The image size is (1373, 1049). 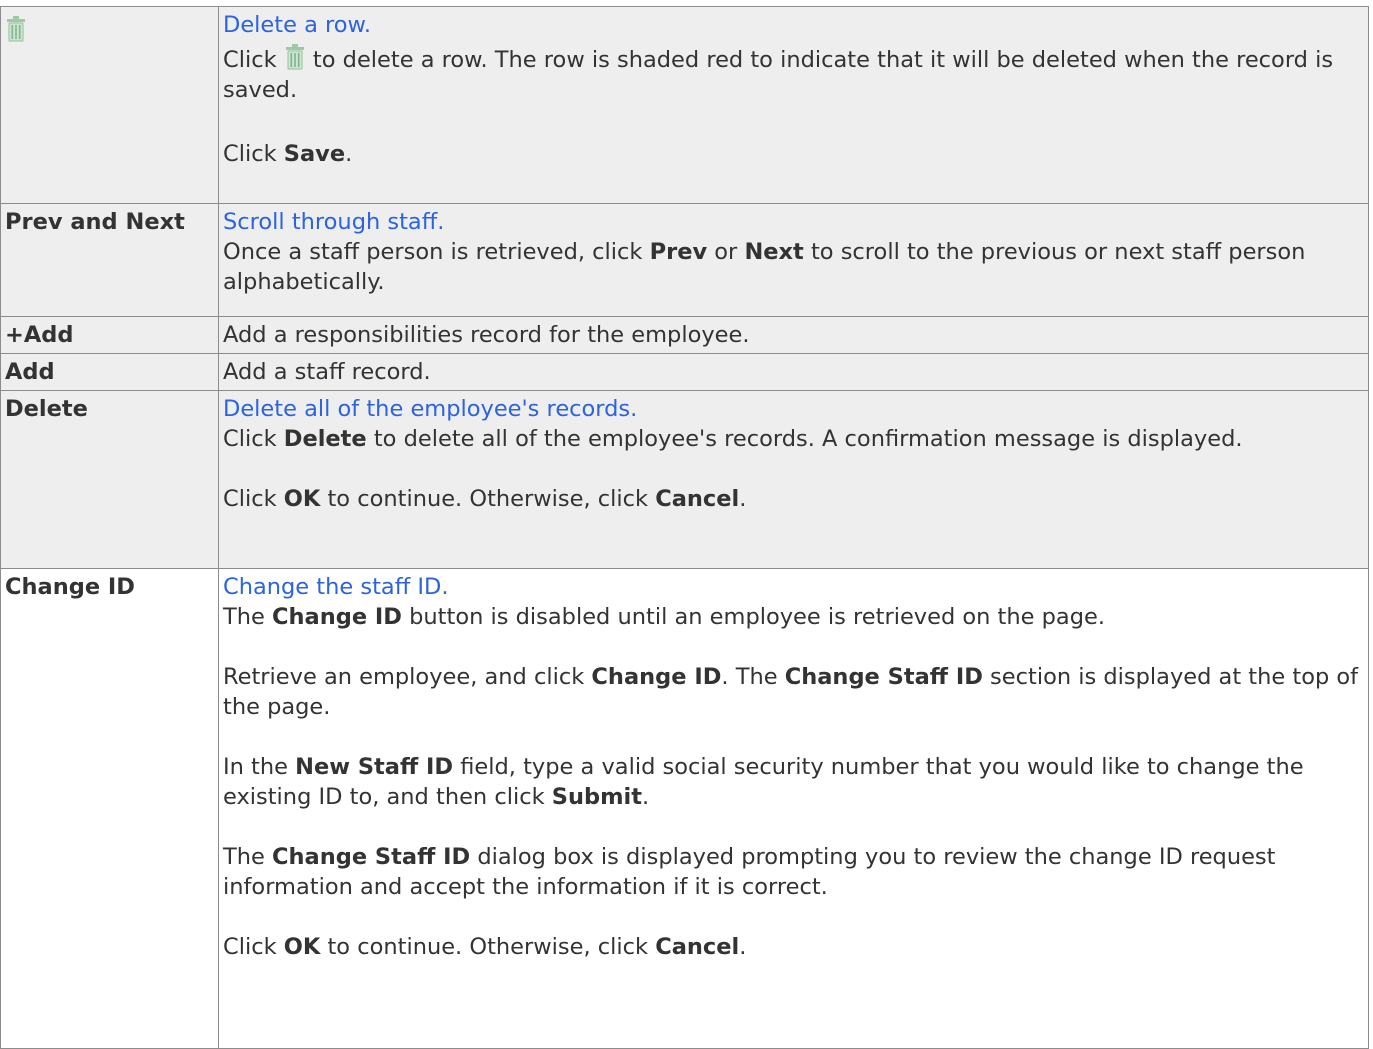 I want to click on row-key: Change ID, so click(x=109, y=808).